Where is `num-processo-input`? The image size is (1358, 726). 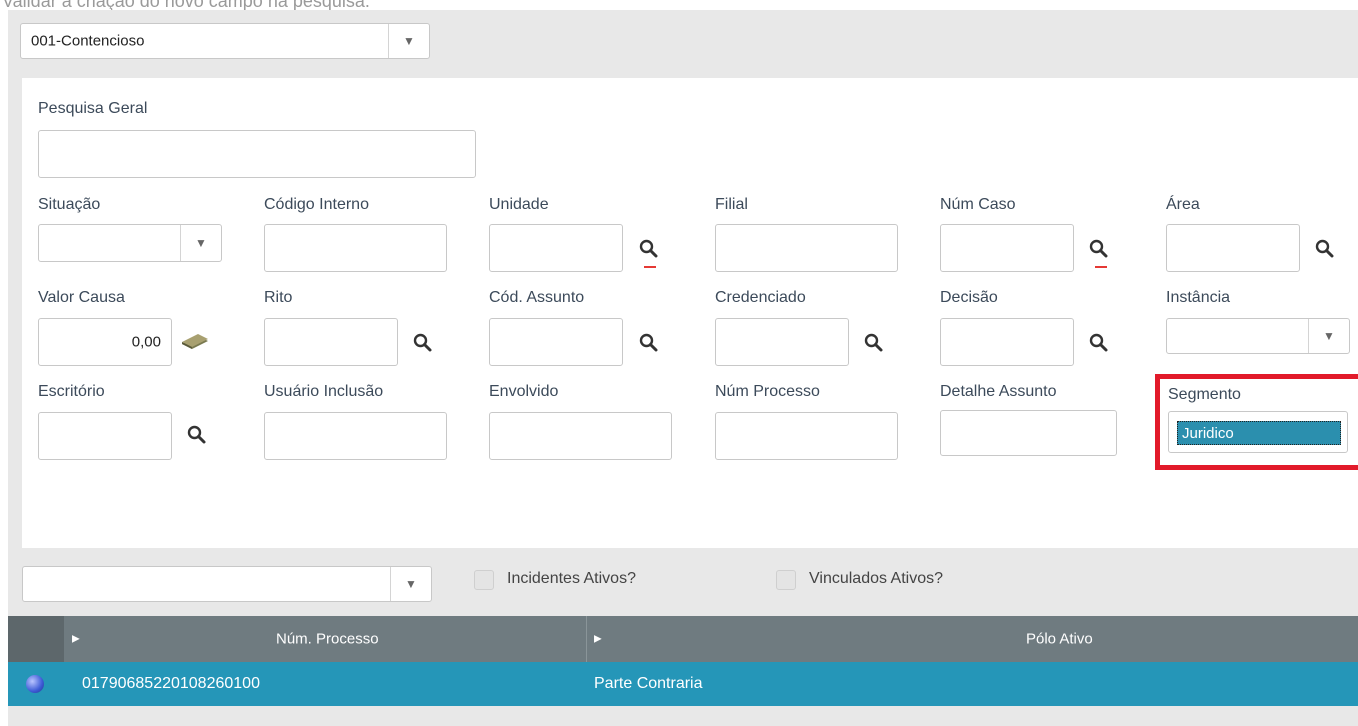
num-processo-input is located at coordinates (806, 436).